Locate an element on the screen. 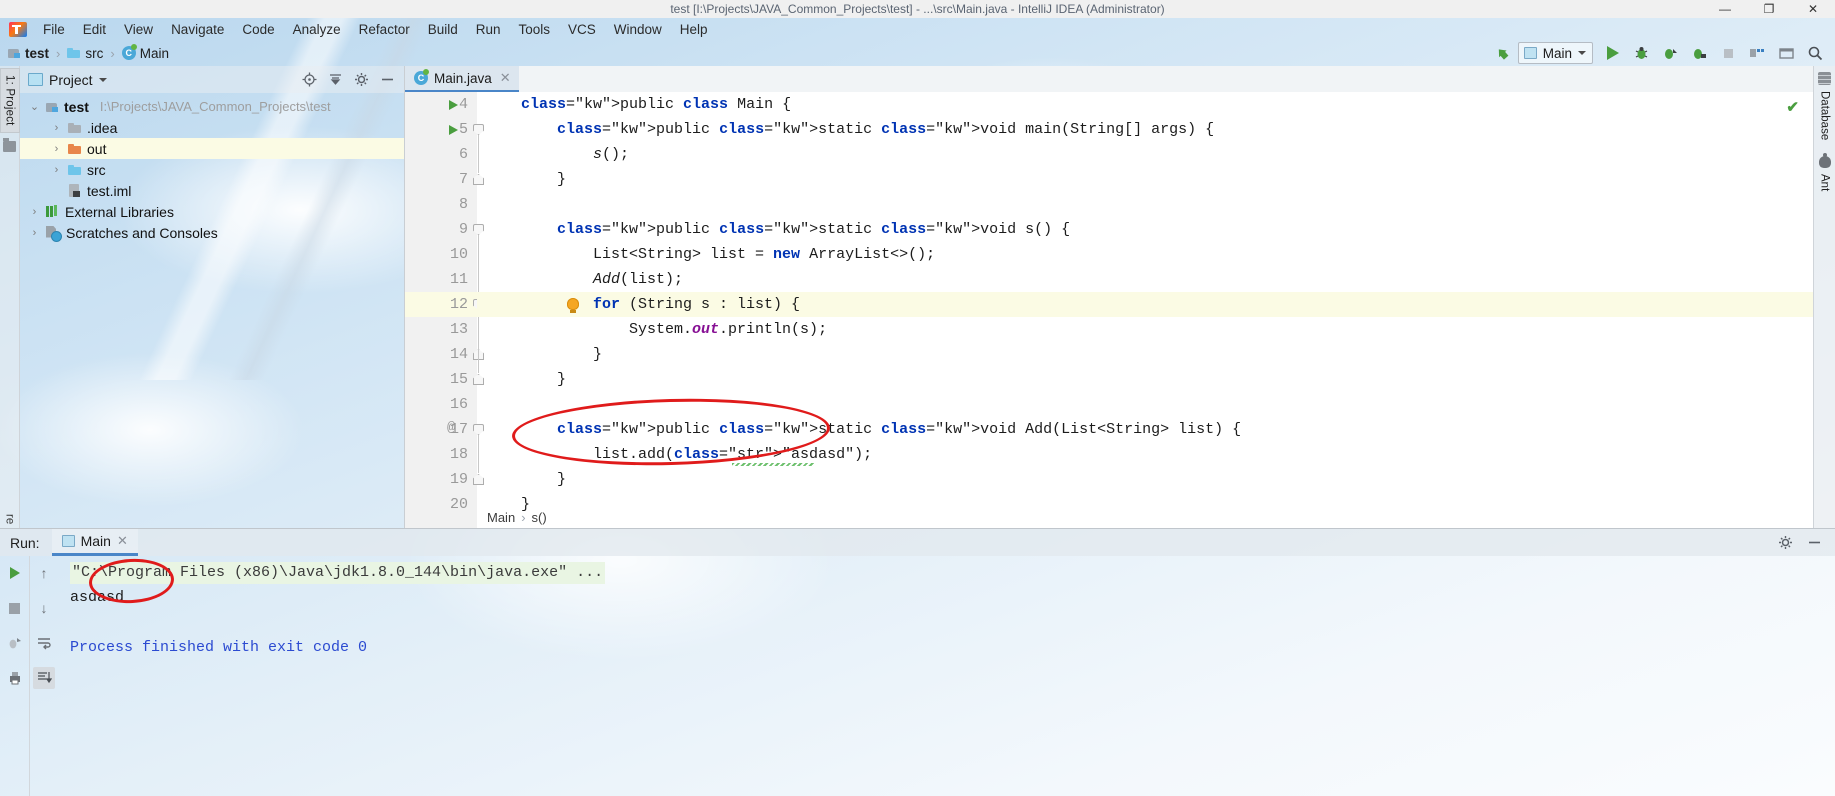  minimize-button: — is located at coordinates (1725, 9).